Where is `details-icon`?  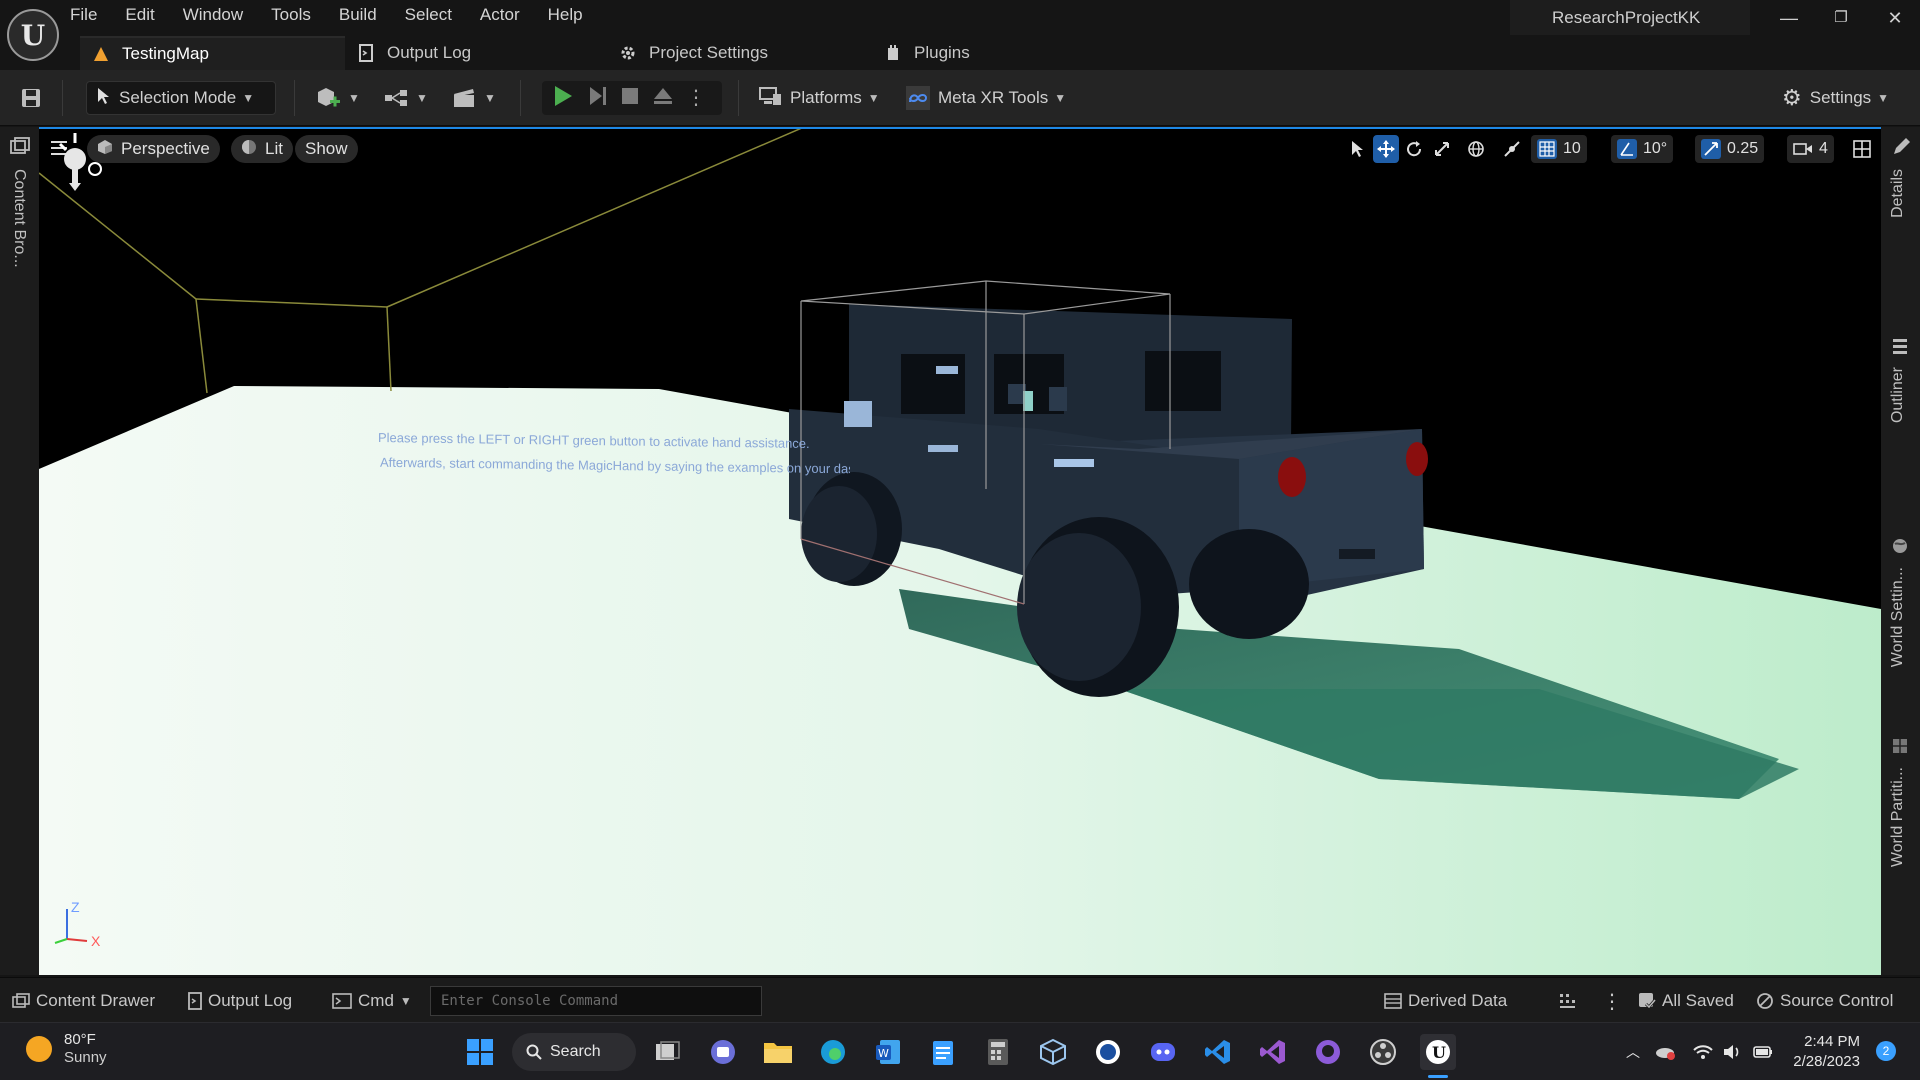 details-icon is located at coordinates (1901, 149).